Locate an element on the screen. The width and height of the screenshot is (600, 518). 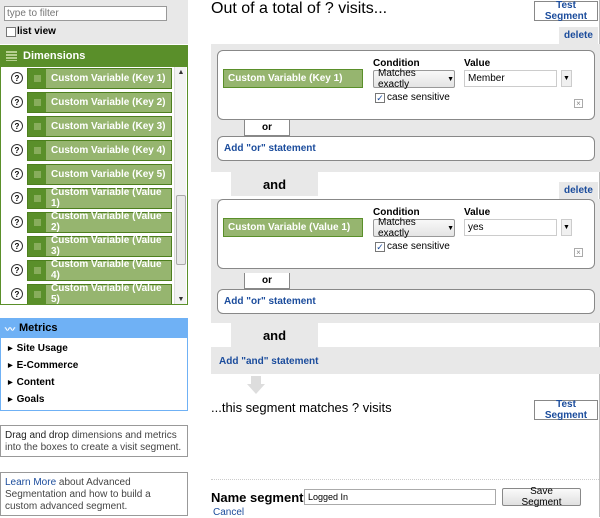
delete-condition-1: delete is located at coordinates (578, 35).